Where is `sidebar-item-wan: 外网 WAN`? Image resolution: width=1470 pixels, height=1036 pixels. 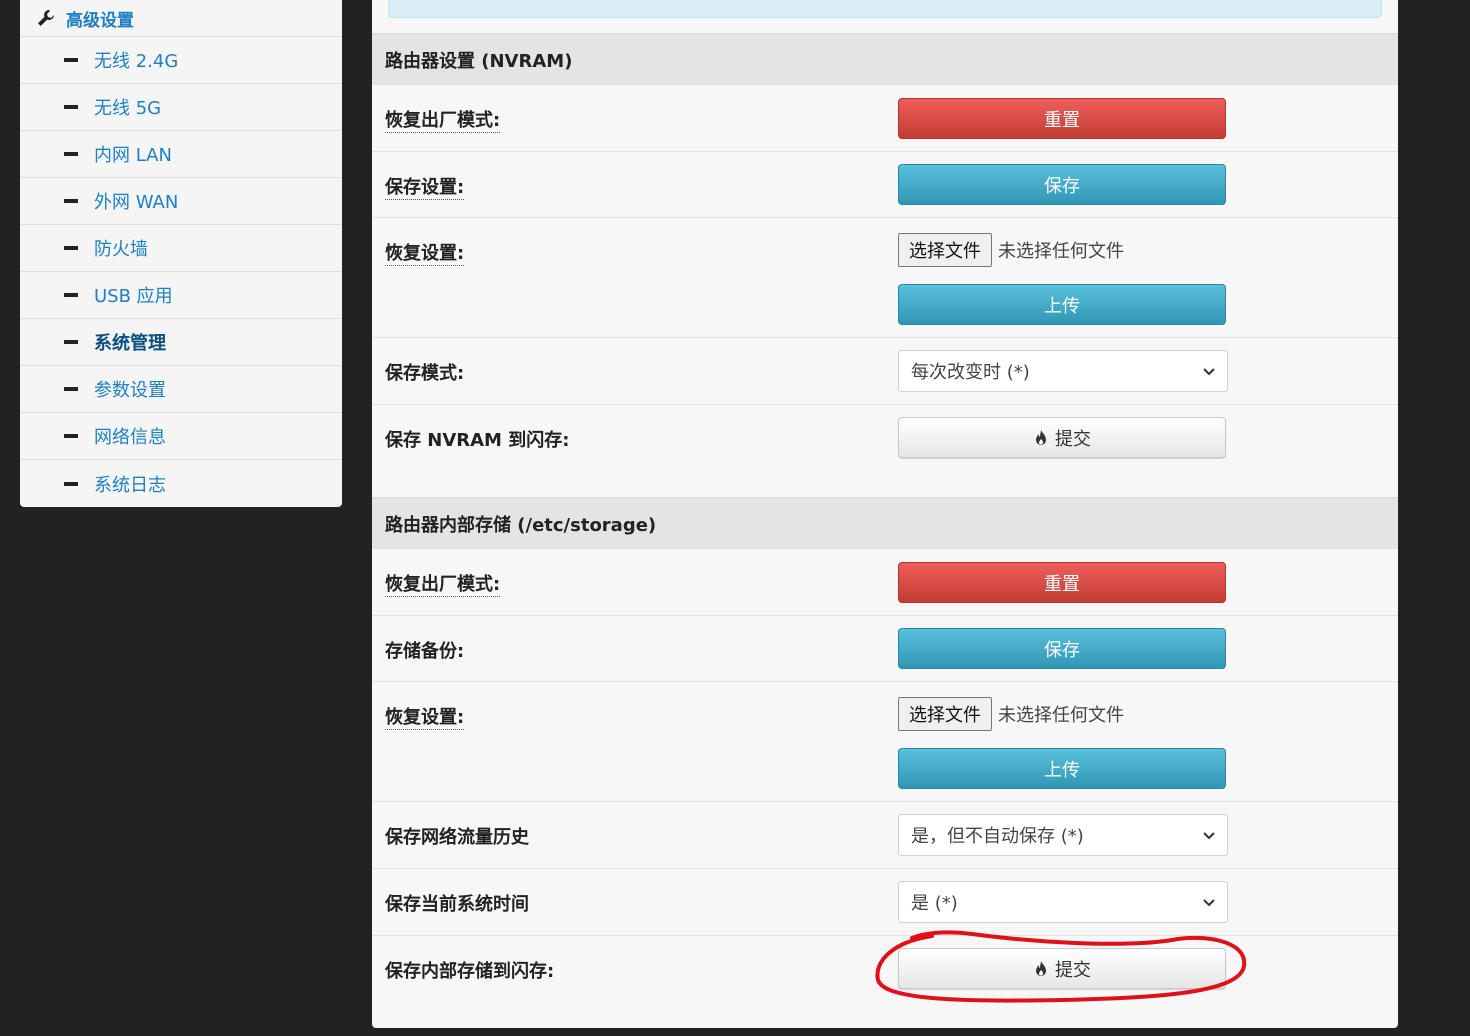
sidebar-item-wan: 外网 WAN is located at coordinates (181, 201).